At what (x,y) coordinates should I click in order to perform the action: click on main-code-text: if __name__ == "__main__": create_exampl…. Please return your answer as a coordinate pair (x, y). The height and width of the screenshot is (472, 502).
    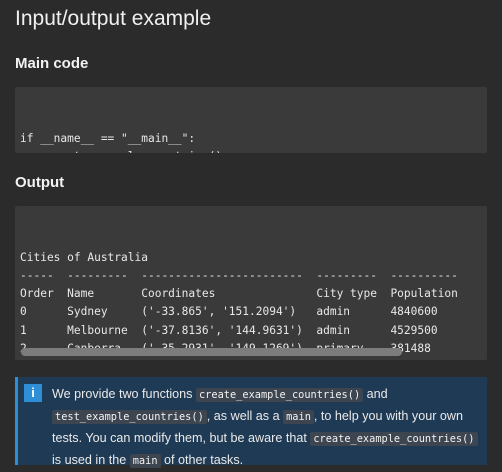
    Looking at the image, I should click on (121, 142).